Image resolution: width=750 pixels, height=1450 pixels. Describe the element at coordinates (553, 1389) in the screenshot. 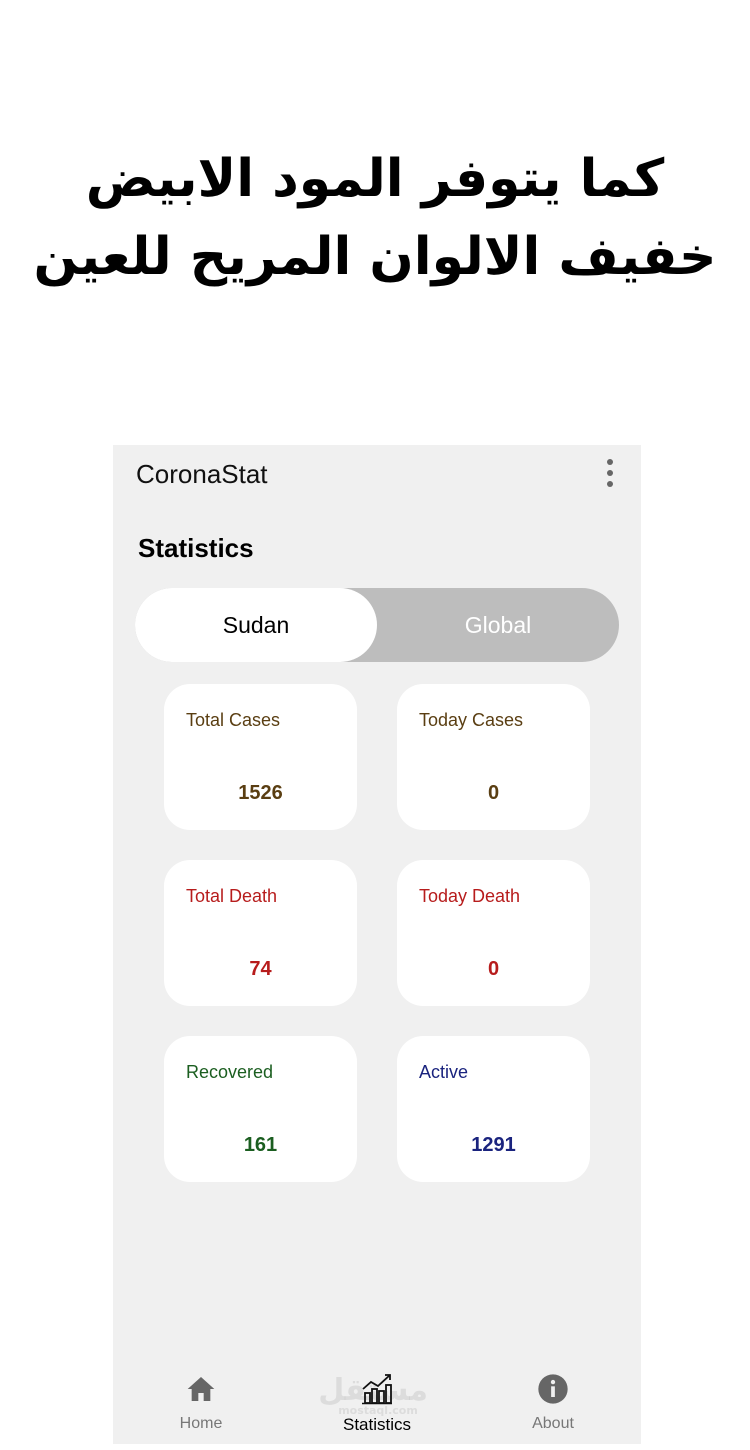

I see `info-icon` at that location.